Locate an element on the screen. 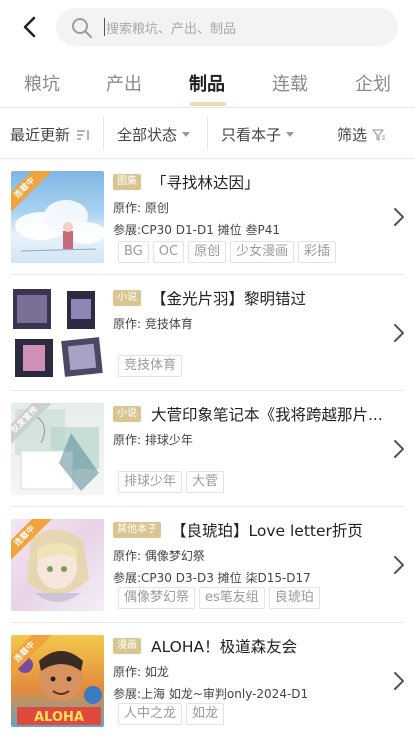 This screenshot has height=738, width=415. tab-chanchu: 产出 is located at coordinates (124, 83).